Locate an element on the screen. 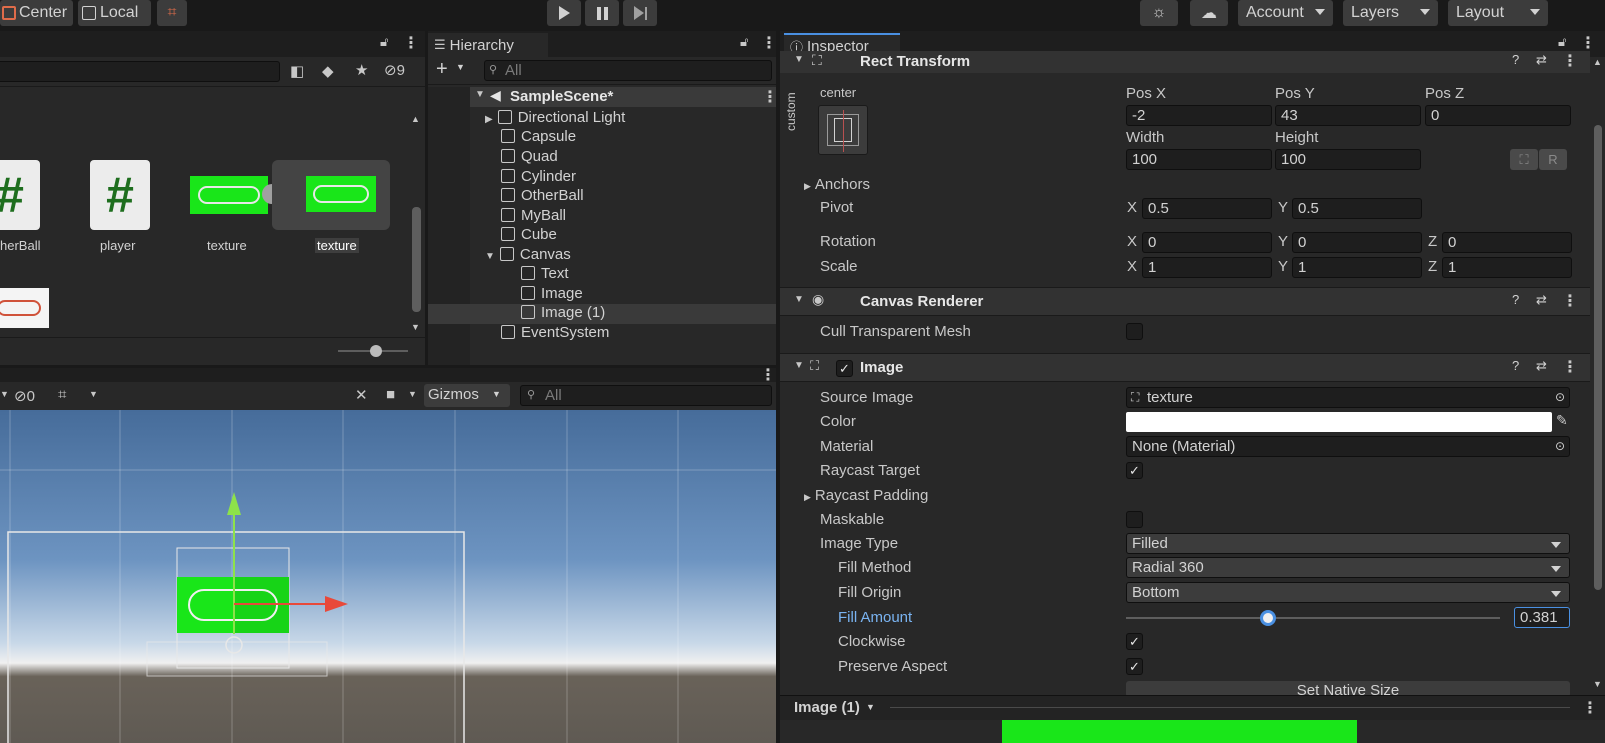 The width and height of the screenshot is (1605, 743). pos-x-field: -2 is located at coordinates (1199, 115).